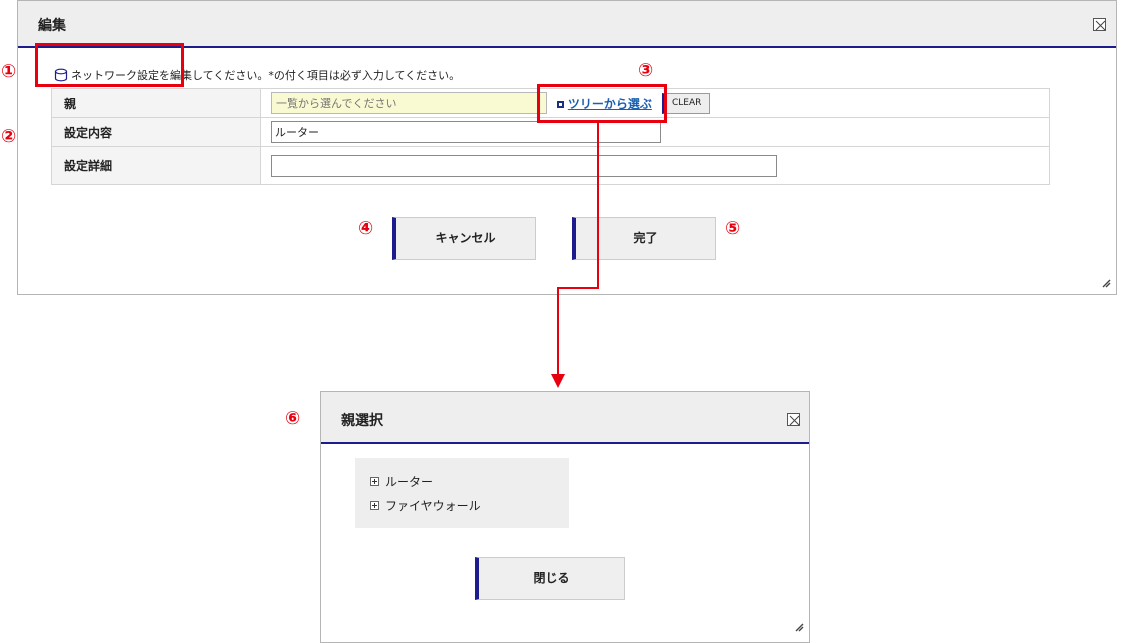 This screenshot has height=643, width=1127. I want to click on tree-node-firewall: ファイヤウォール, so click(469, 505).